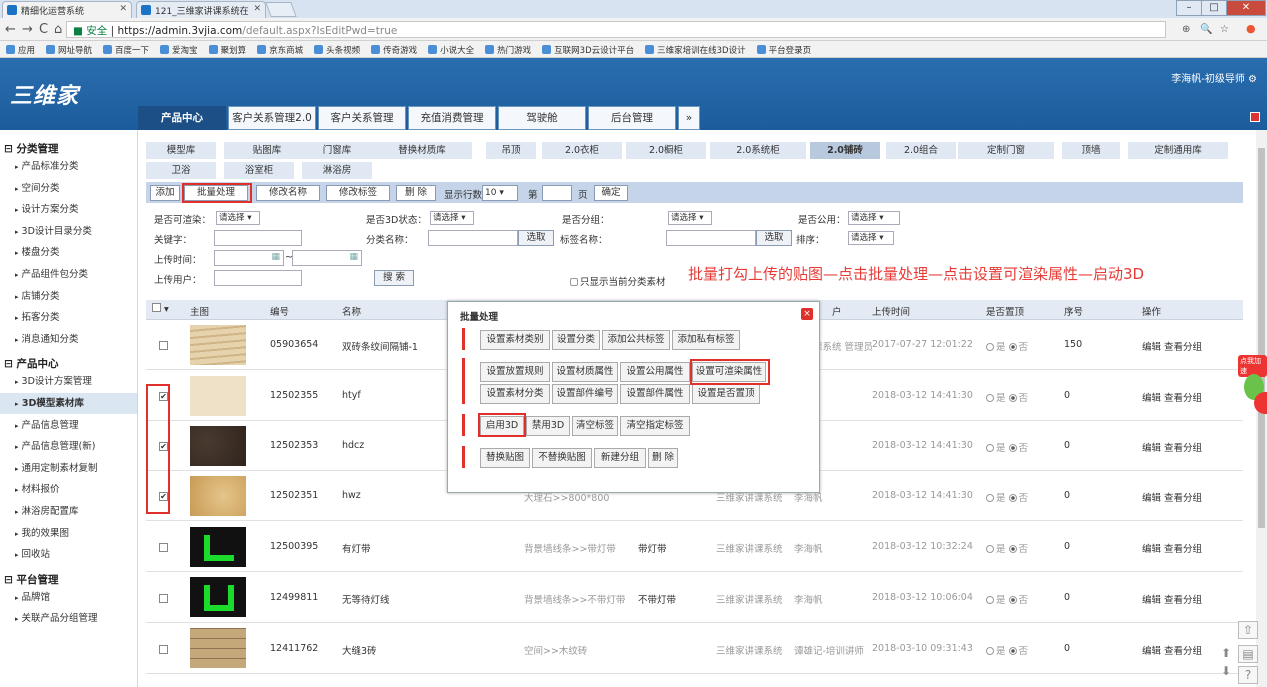 The height and width of the screenshot is (687, 1267). I want to click on dialog-button: 设置分类, so click(576, 340).